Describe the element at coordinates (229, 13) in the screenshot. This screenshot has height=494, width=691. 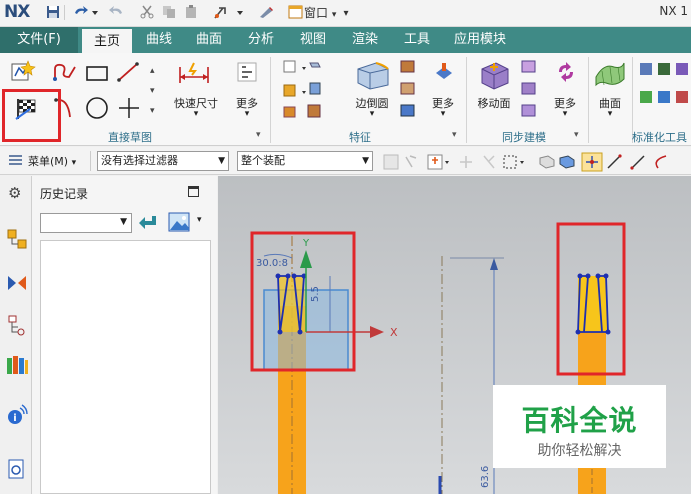
I see `tool-icon` at that location.